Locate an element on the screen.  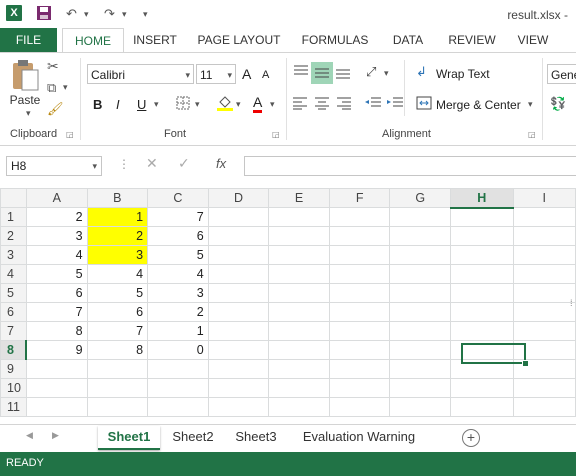
cell-c6: 2 is located at coordinates (178, 312).